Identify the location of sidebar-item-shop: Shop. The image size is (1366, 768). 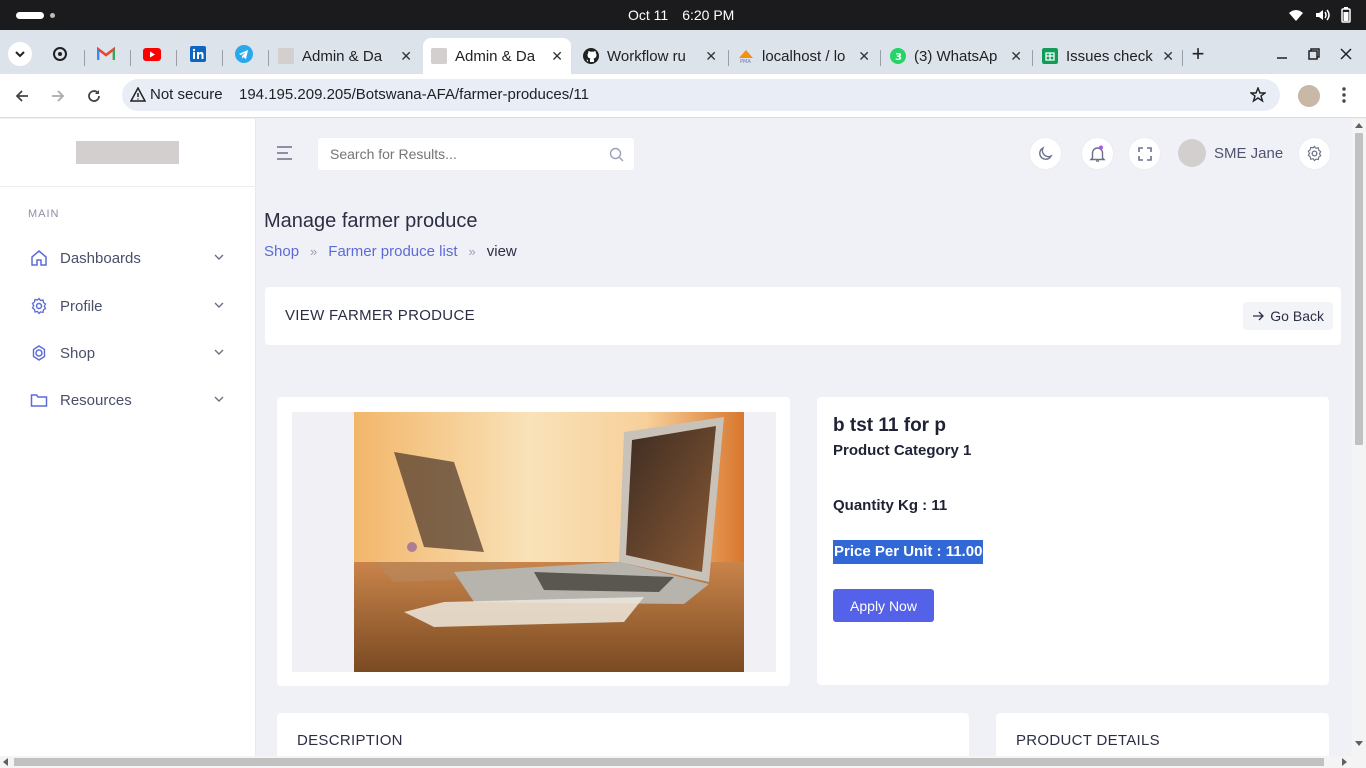
(128, 353).